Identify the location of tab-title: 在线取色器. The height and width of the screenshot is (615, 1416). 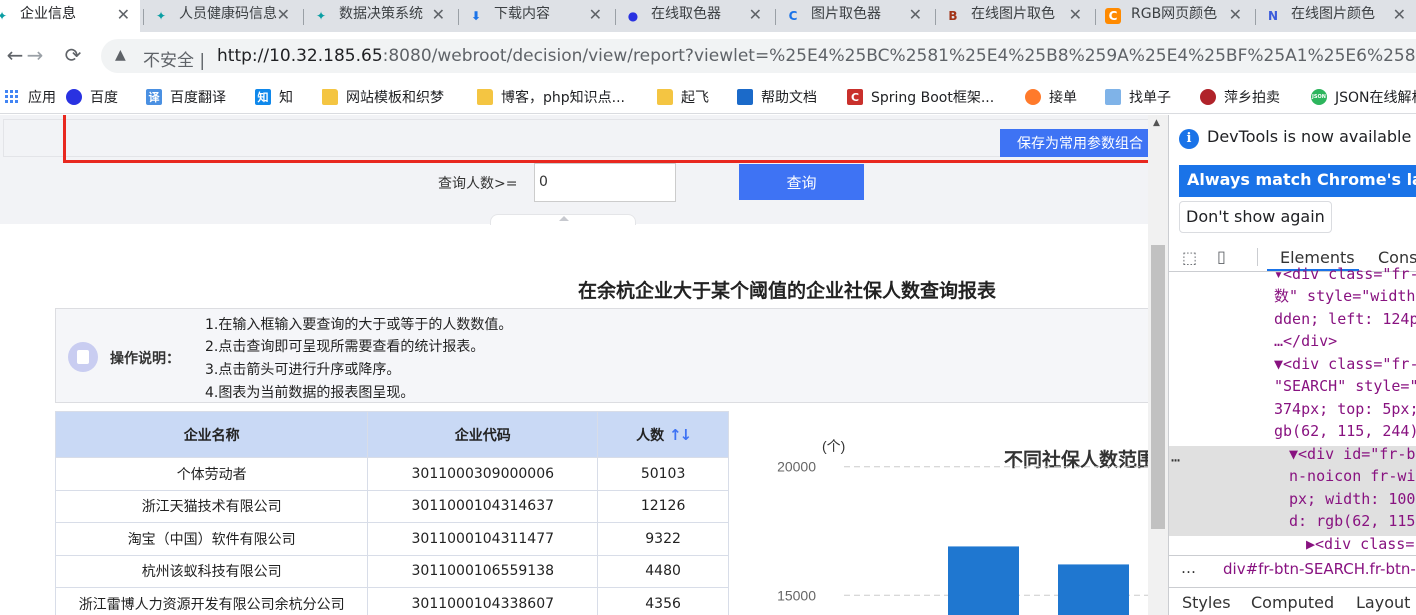
(686, 14).